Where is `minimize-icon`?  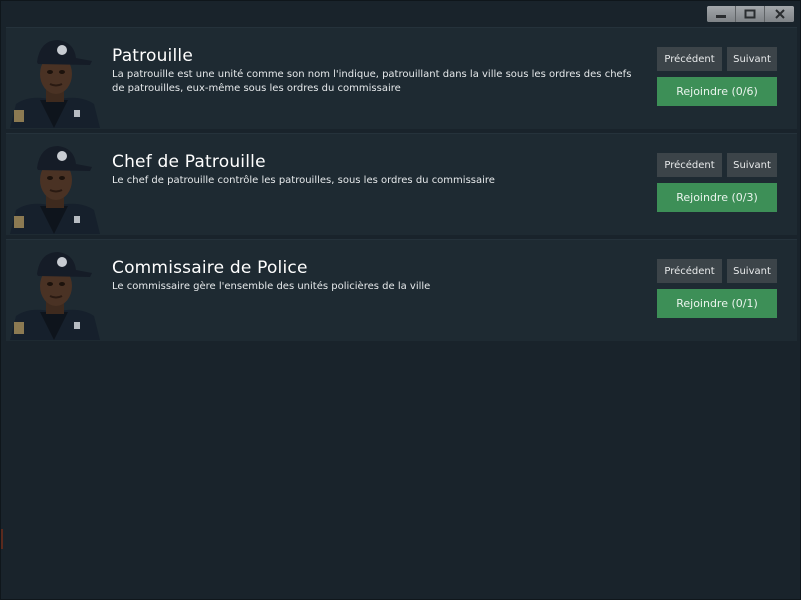
minimize-icon is located at coordinates (721, 16).